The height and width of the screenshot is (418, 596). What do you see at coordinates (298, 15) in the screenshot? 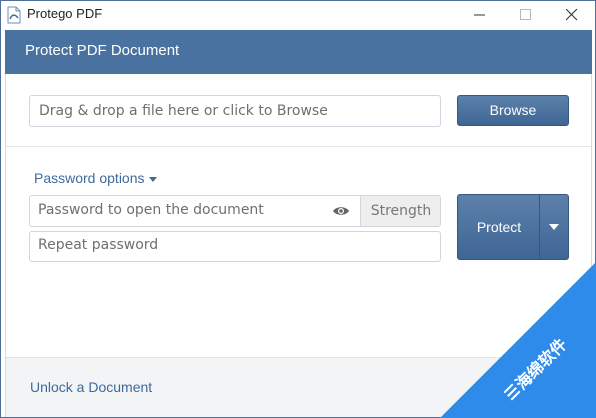
I see `title-bar: Protego PDF` at bounding box center [298, 15].